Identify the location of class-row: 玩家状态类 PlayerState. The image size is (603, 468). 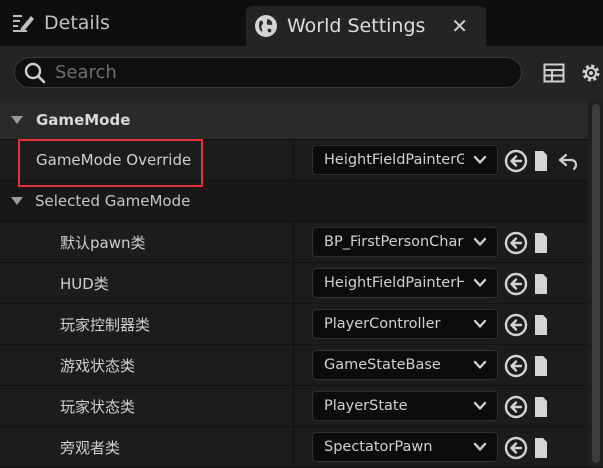
(294, 406).